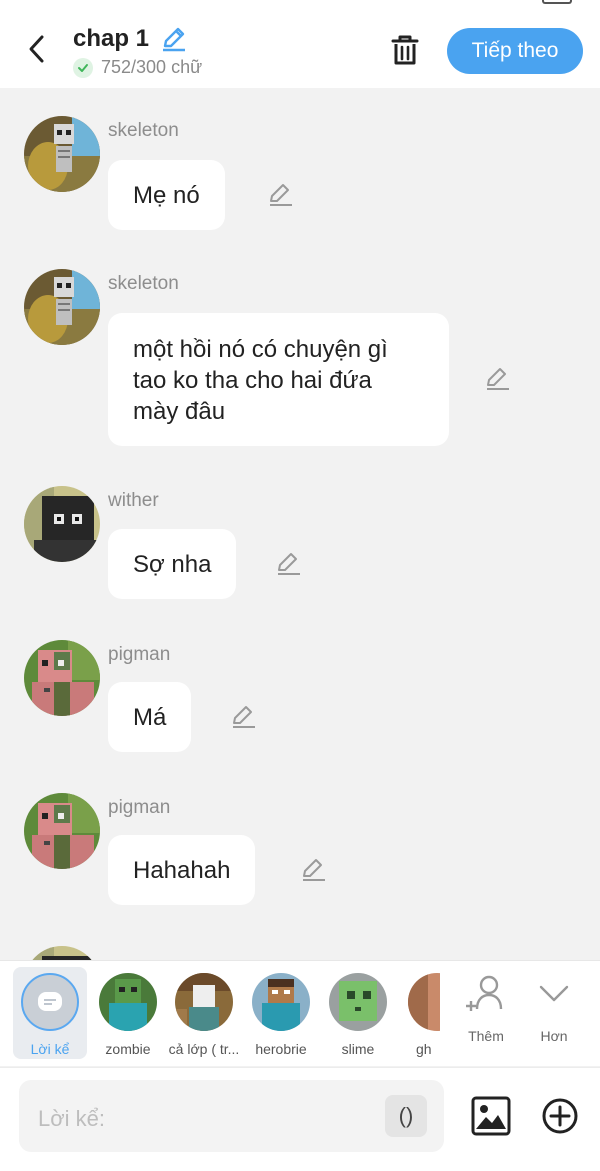 The height and width of the screenshot is (1171, 600). Describe the element at coordinates (515, 51) in the screenshot. I see `next-button: Tiếp theo` at that location.